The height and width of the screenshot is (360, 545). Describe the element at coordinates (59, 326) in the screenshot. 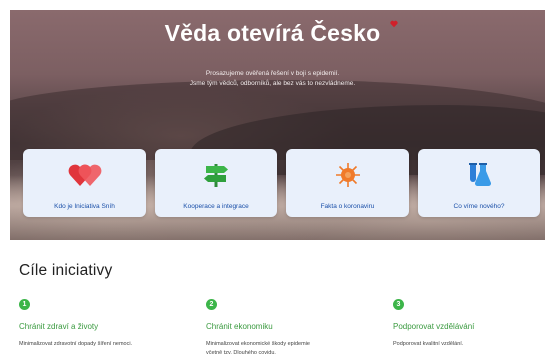

I see `goal-title: Chránit zdraví a životy` at that location.